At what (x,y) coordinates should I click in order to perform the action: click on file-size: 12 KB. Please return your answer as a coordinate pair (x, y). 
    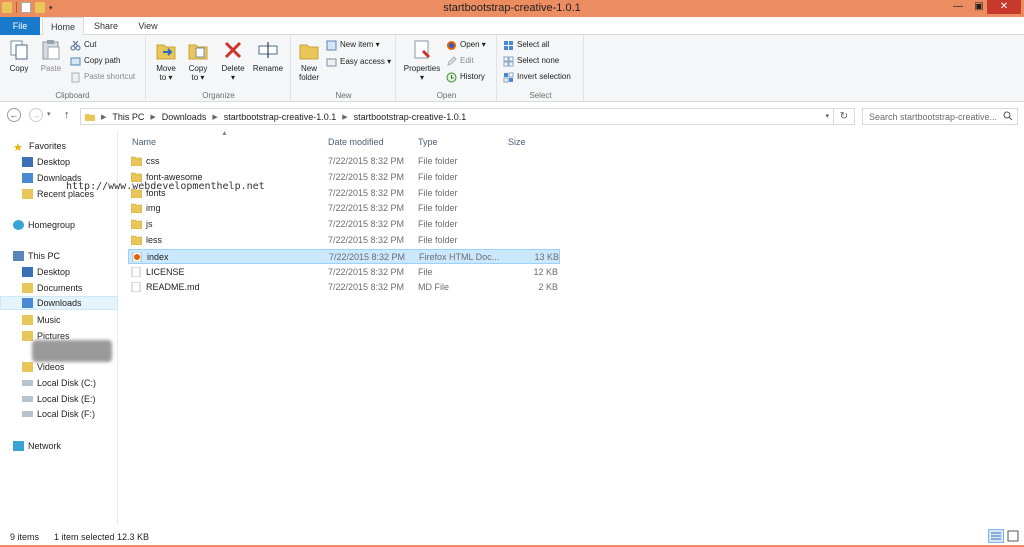
    Looking at the image, I should click on (545, 271).